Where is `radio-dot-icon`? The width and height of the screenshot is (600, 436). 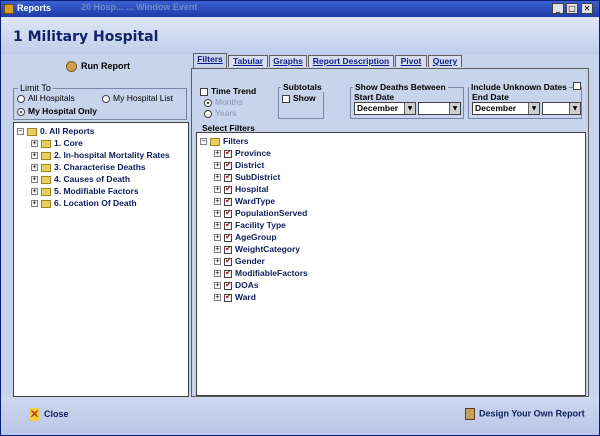
radio-dot-icon is located at coordinates (106, 98).